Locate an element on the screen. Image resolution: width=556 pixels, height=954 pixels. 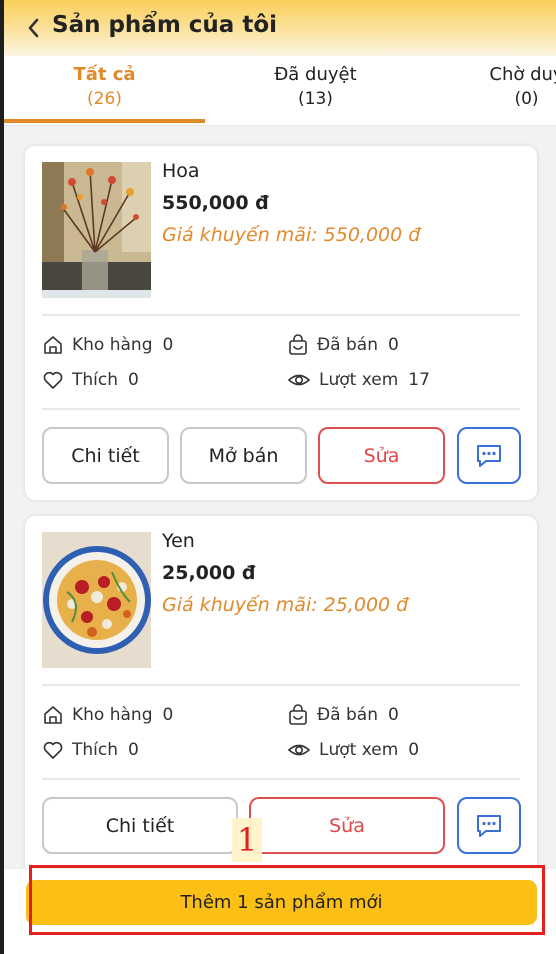
window-edge is located at coordinates (2, 477).